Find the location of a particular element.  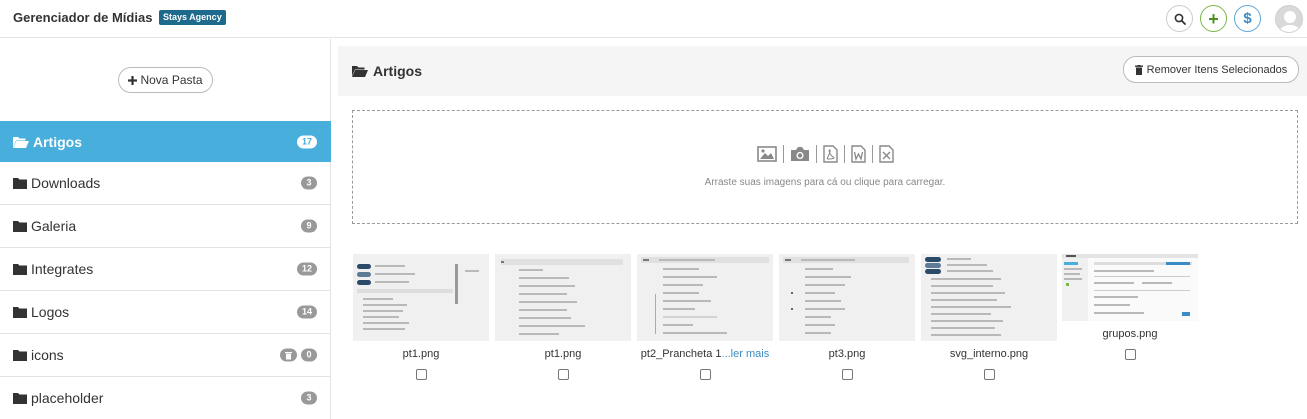

word-file-icon is located at coordinates (858, 154).